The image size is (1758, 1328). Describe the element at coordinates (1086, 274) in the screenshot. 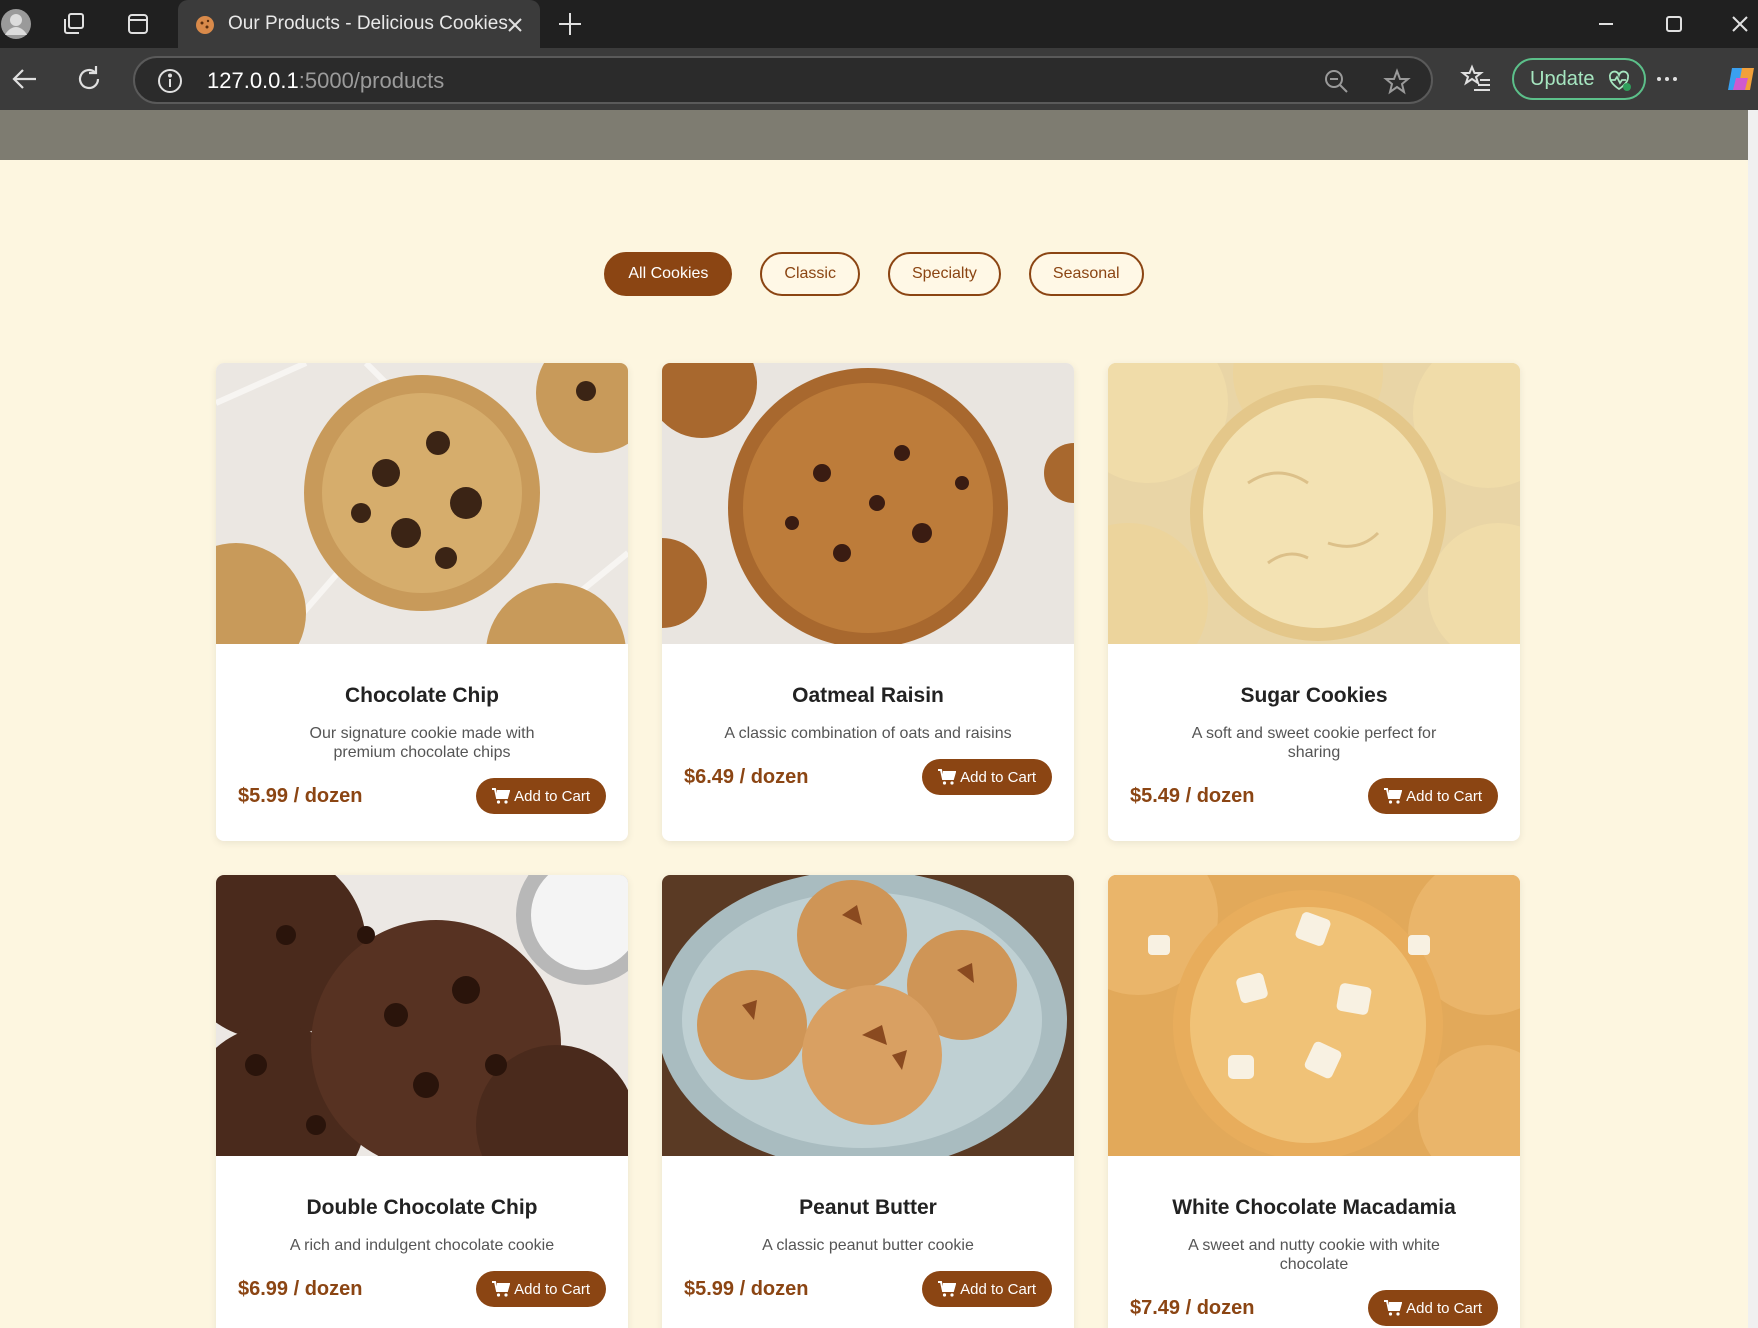

I see `filter-seasonal: Seasonal` at that location.